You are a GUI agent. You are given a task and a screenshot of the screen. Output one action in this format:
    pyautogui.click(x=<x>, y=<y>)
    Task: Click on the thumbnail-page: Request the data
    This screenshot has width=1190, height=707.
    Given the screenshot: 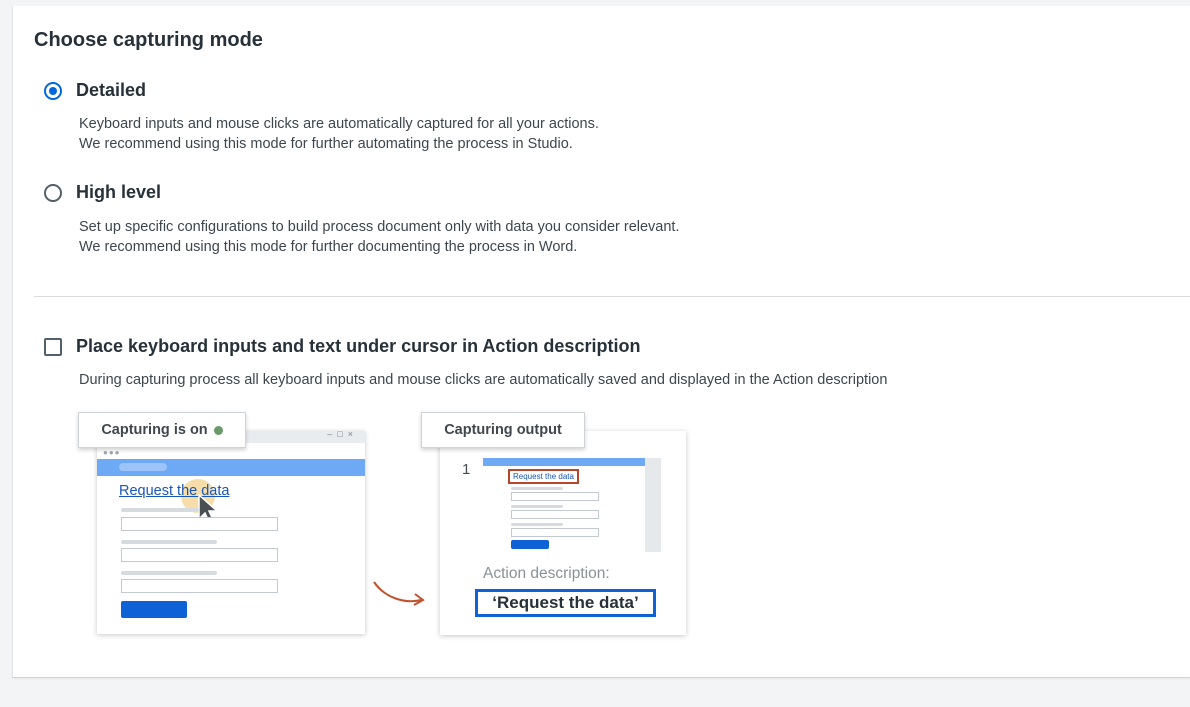 What is the action you would take?
    pyautogui.click(x=564, y=505)
    